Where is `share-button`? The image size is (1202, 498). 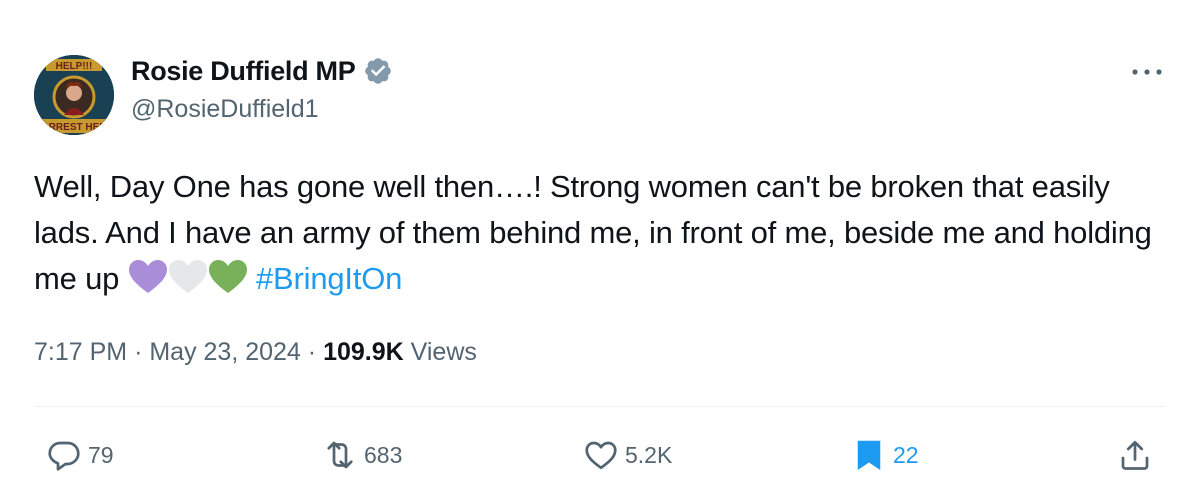 share-button is located at coordinates (1135, 455).